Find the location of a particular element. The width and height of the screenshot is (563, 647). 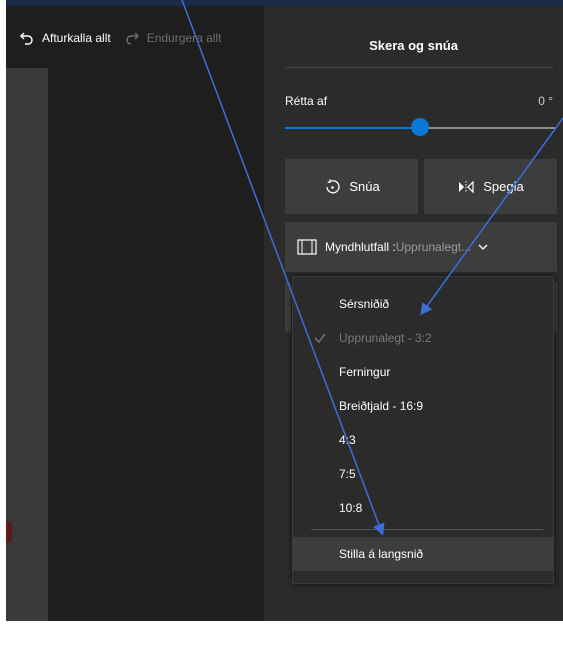

menu-item-label: 7:5 is located at coordinates (347, 474).